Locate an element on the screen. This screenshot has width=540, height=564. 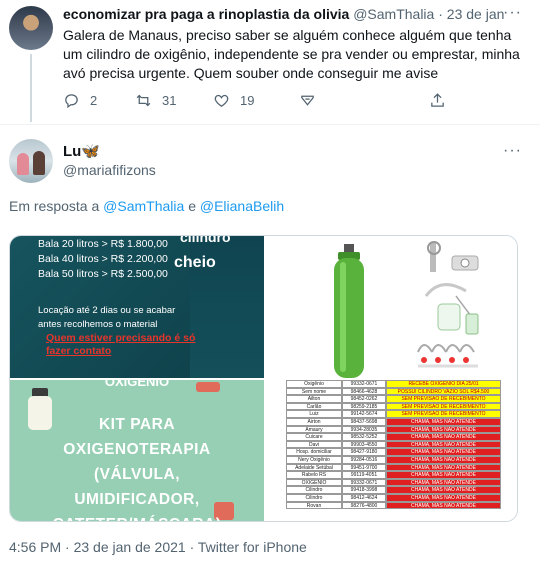
sheet-row: Cilindro 98412-4624 CHAMA, MAS NÃO ATENDE is located at coordinates (393, 497).